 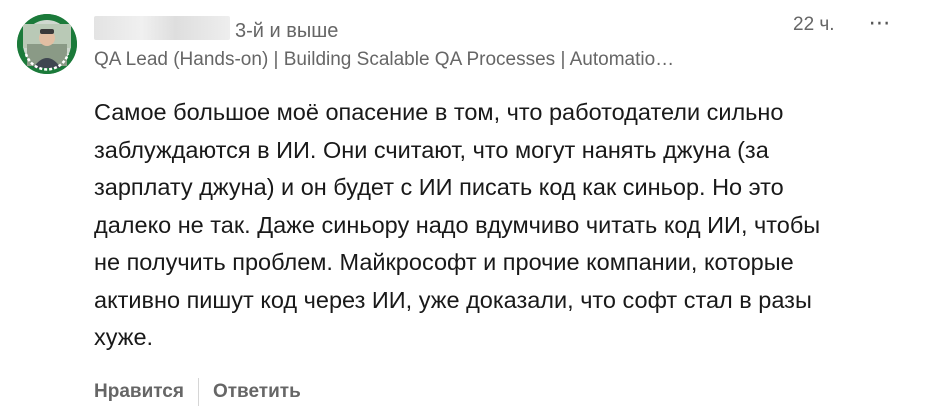 I want to click on avatar, so click(x=47, y=44).